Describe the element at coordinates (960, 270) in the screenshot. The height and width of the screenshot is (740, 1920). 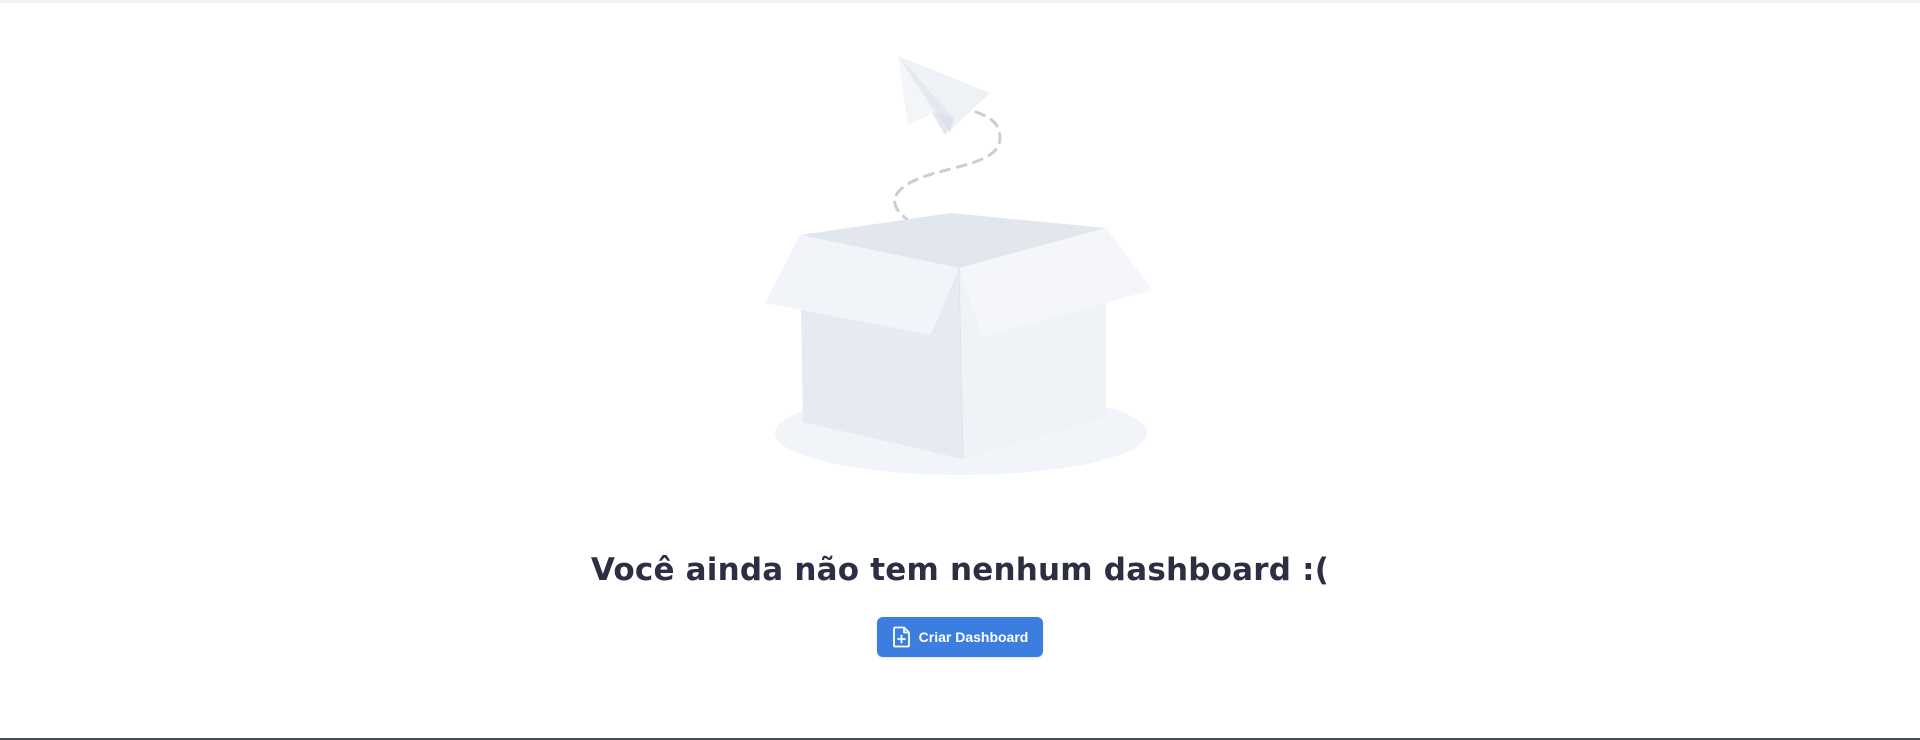
I see `empty-state-illustration` at that location.